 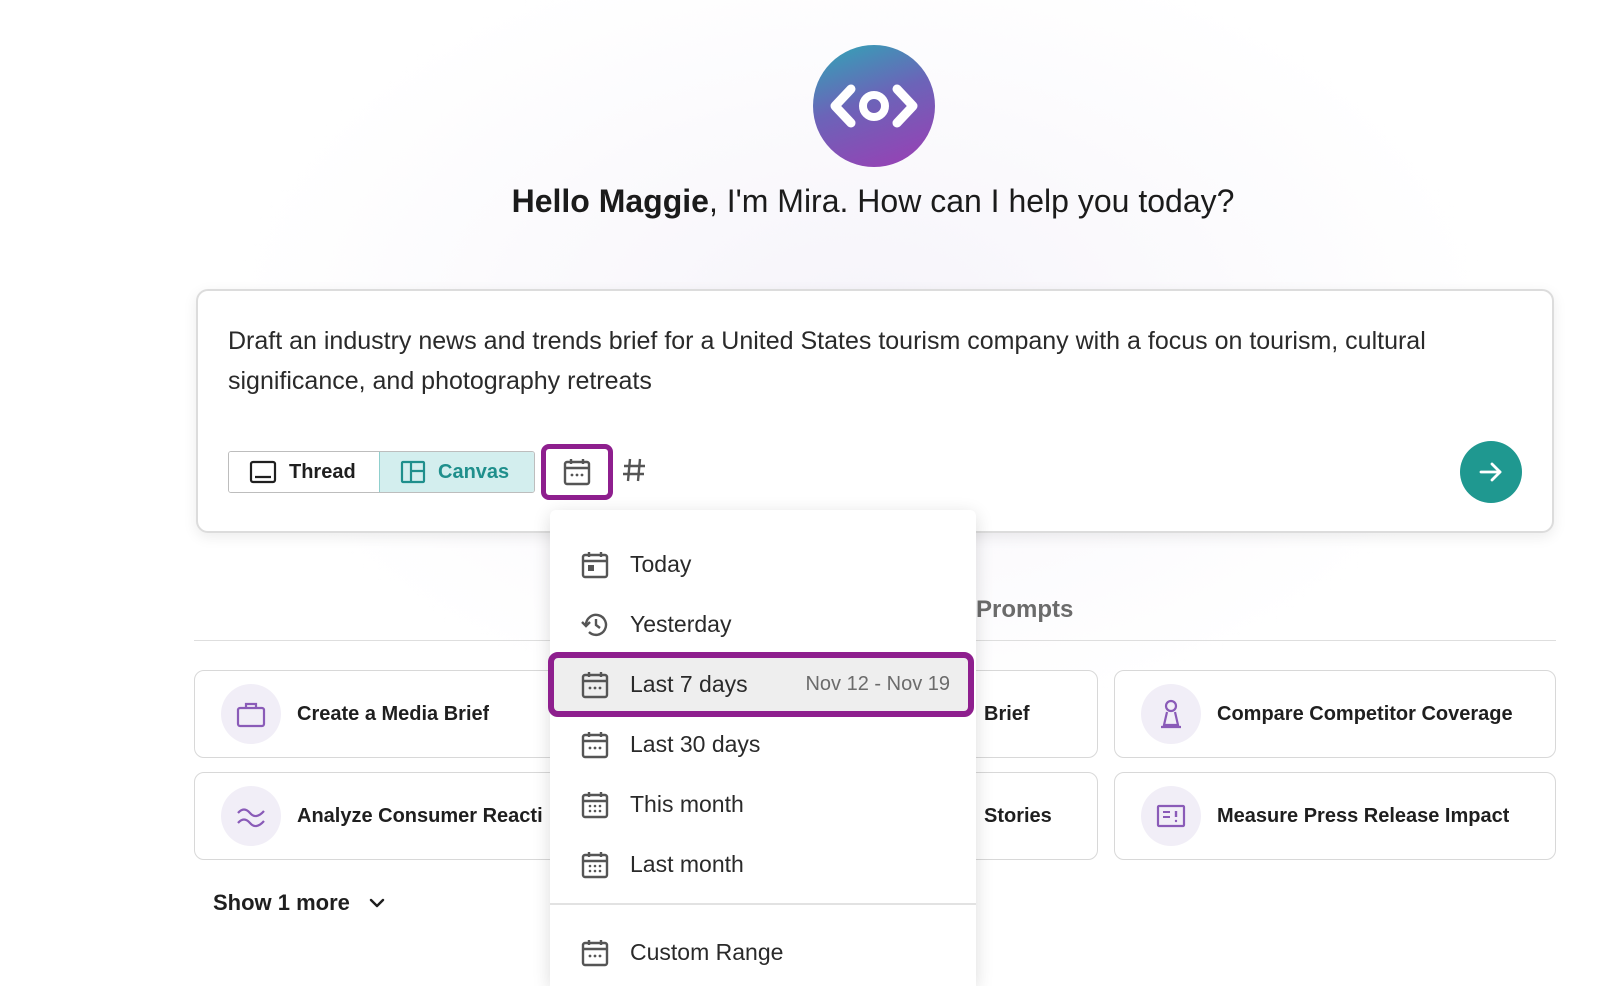 I want to click on canvas-layout-icon, so click(x=413, y=472).